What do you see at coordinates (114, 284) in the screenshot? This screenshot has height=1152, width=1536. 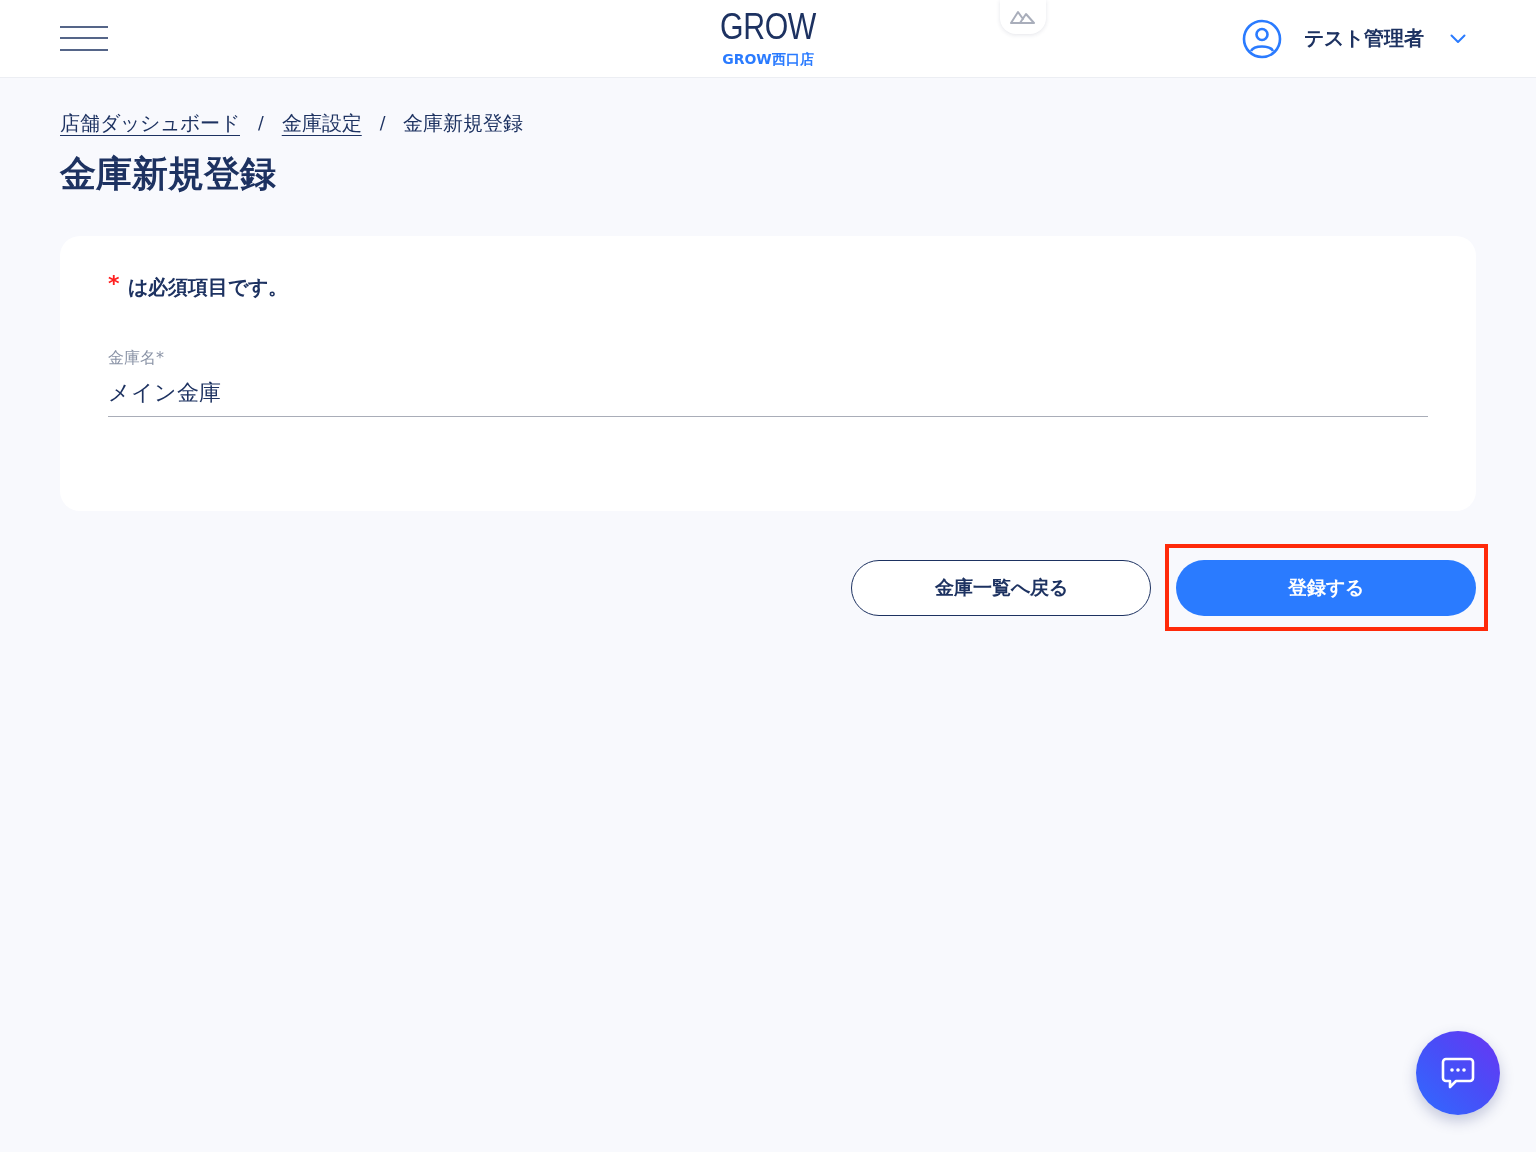 I see `required-mark: *` at bounding box center [114, 284].